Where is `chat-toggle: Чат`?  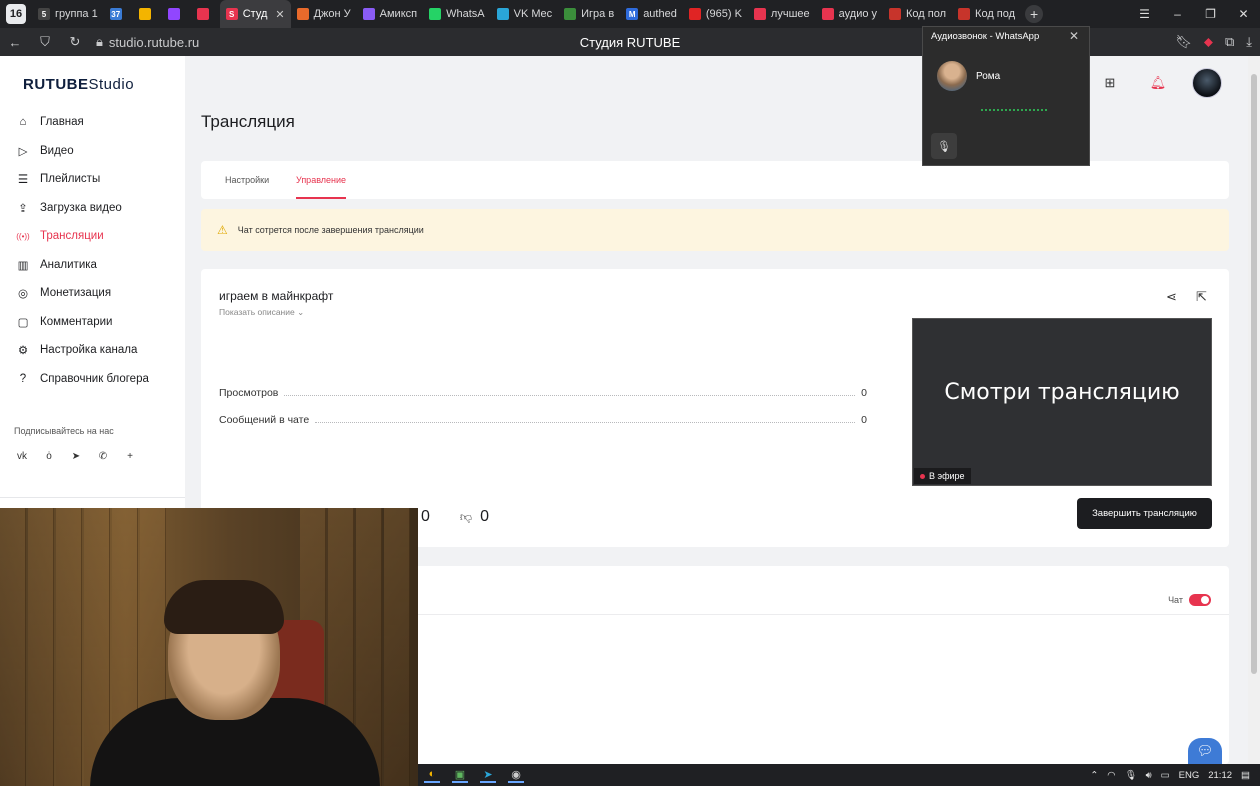
chat-toggle: Чат is located at coordinates (1189, 600).